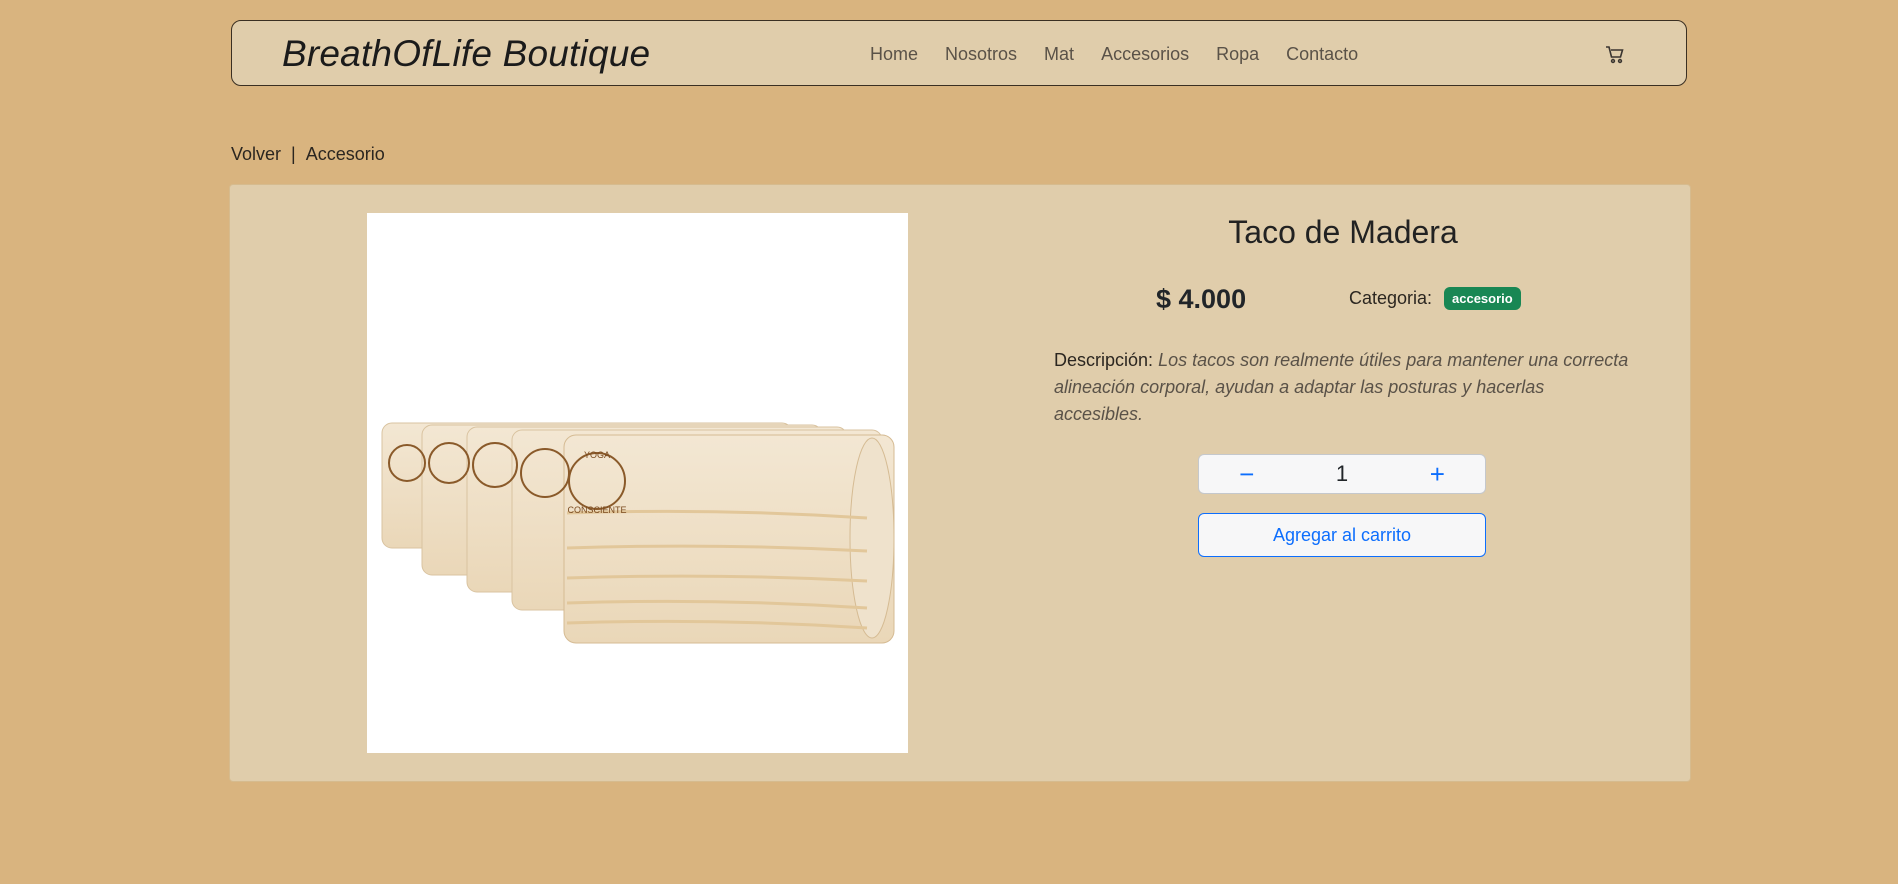  What do you see at coordinates (597, 455) in the screenshot?
I see `logo-text-top: YOGA` at bounding box center [597, 455].